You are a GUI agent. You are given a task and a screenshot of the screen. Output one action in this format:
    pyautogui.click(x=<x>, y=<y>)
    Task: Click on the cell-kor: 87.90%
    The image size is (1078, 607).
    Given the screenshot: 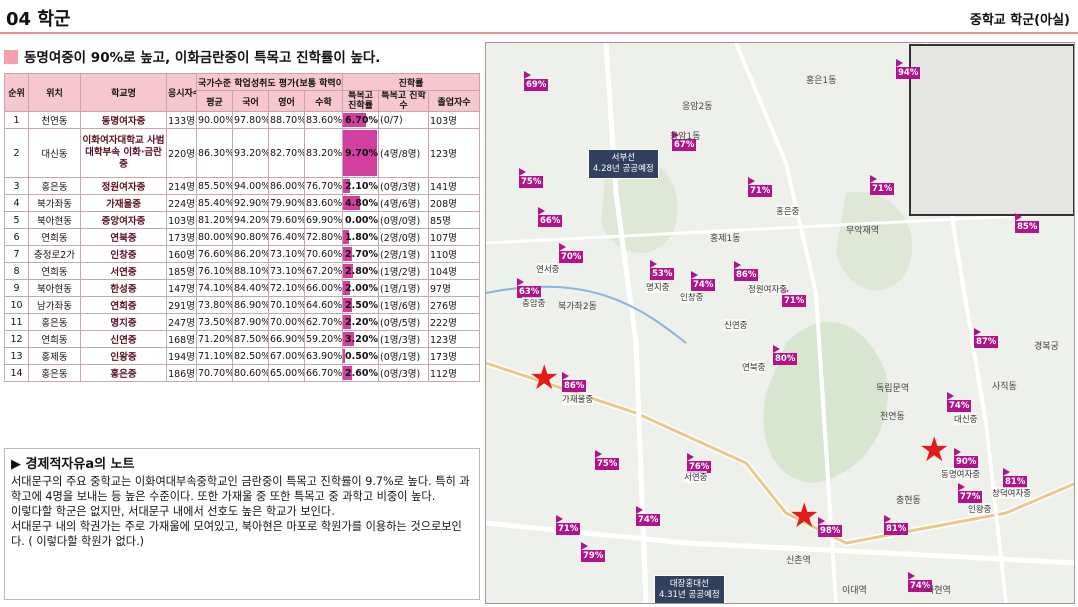 What is the action you would take?
    pyautogui.click(x=250, y=322)
    